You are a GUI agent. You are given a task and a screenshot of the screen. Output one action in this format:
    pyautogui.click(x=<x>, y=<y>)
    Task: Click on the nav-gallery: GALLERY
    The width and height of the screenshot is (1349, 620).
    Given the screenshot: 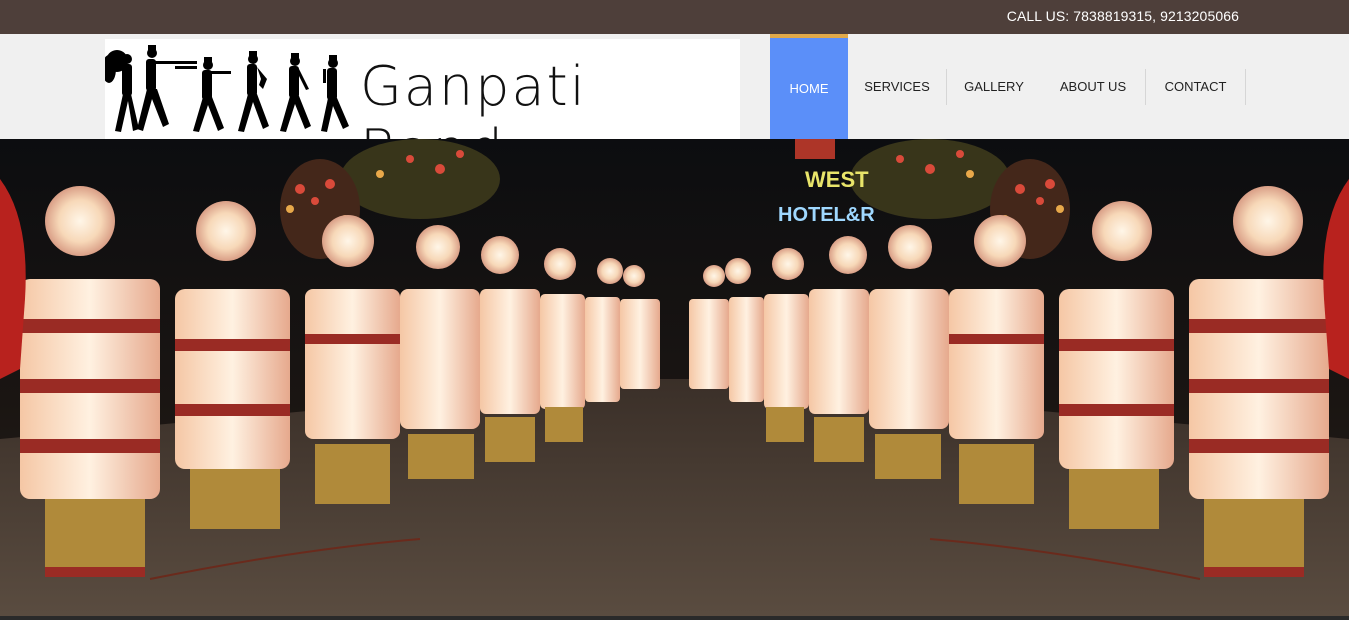 What is the action you would take?
    pyautogui.click(x=994, y=86)
    